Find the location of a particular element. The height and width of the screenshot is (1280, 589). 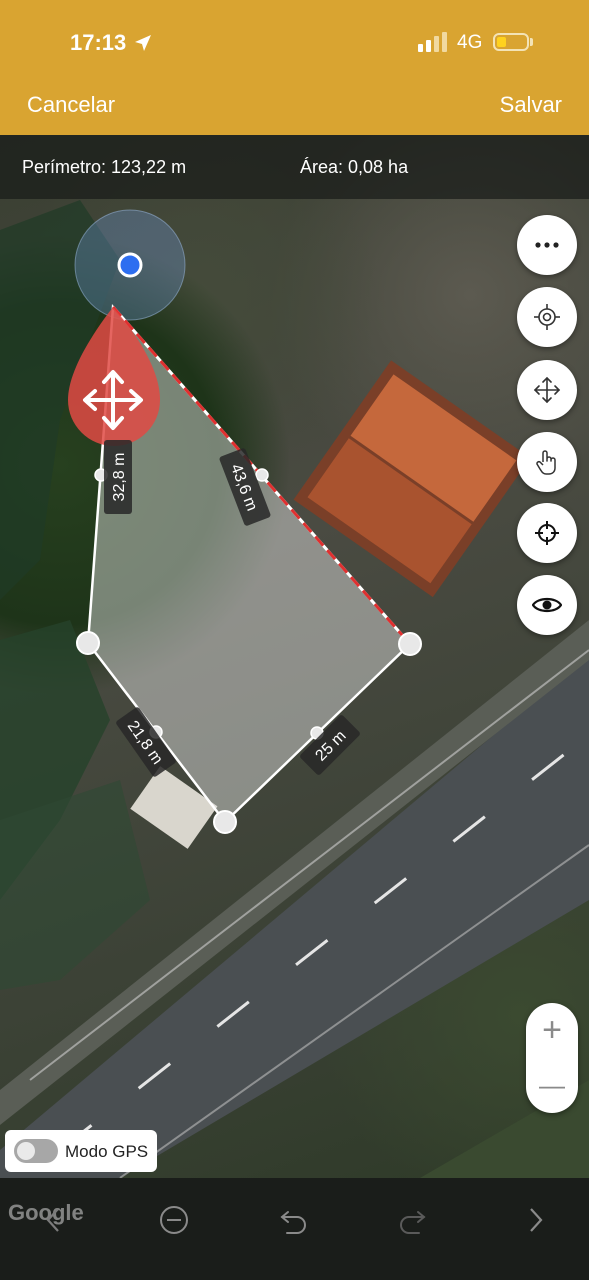

crosshair-icon is located at coordinates (547, 533).